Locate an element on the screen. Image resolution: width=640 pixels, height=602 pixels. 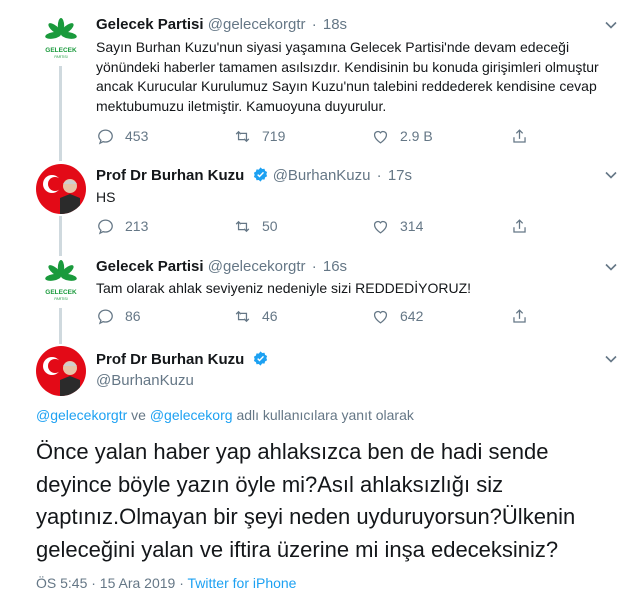
tweet-header: Prof Dr Burhan Kuzu @BurhanKuzu · 17s is located at coordinates (254, 175).